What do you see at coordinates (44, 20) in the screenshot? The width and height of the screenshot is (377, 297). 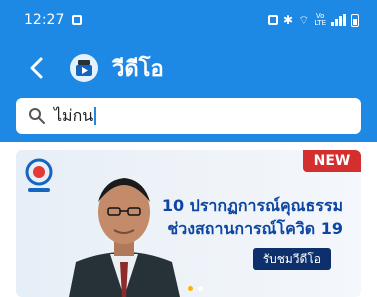 I see `status-time: 12:27` at bounding box center [44, 20].